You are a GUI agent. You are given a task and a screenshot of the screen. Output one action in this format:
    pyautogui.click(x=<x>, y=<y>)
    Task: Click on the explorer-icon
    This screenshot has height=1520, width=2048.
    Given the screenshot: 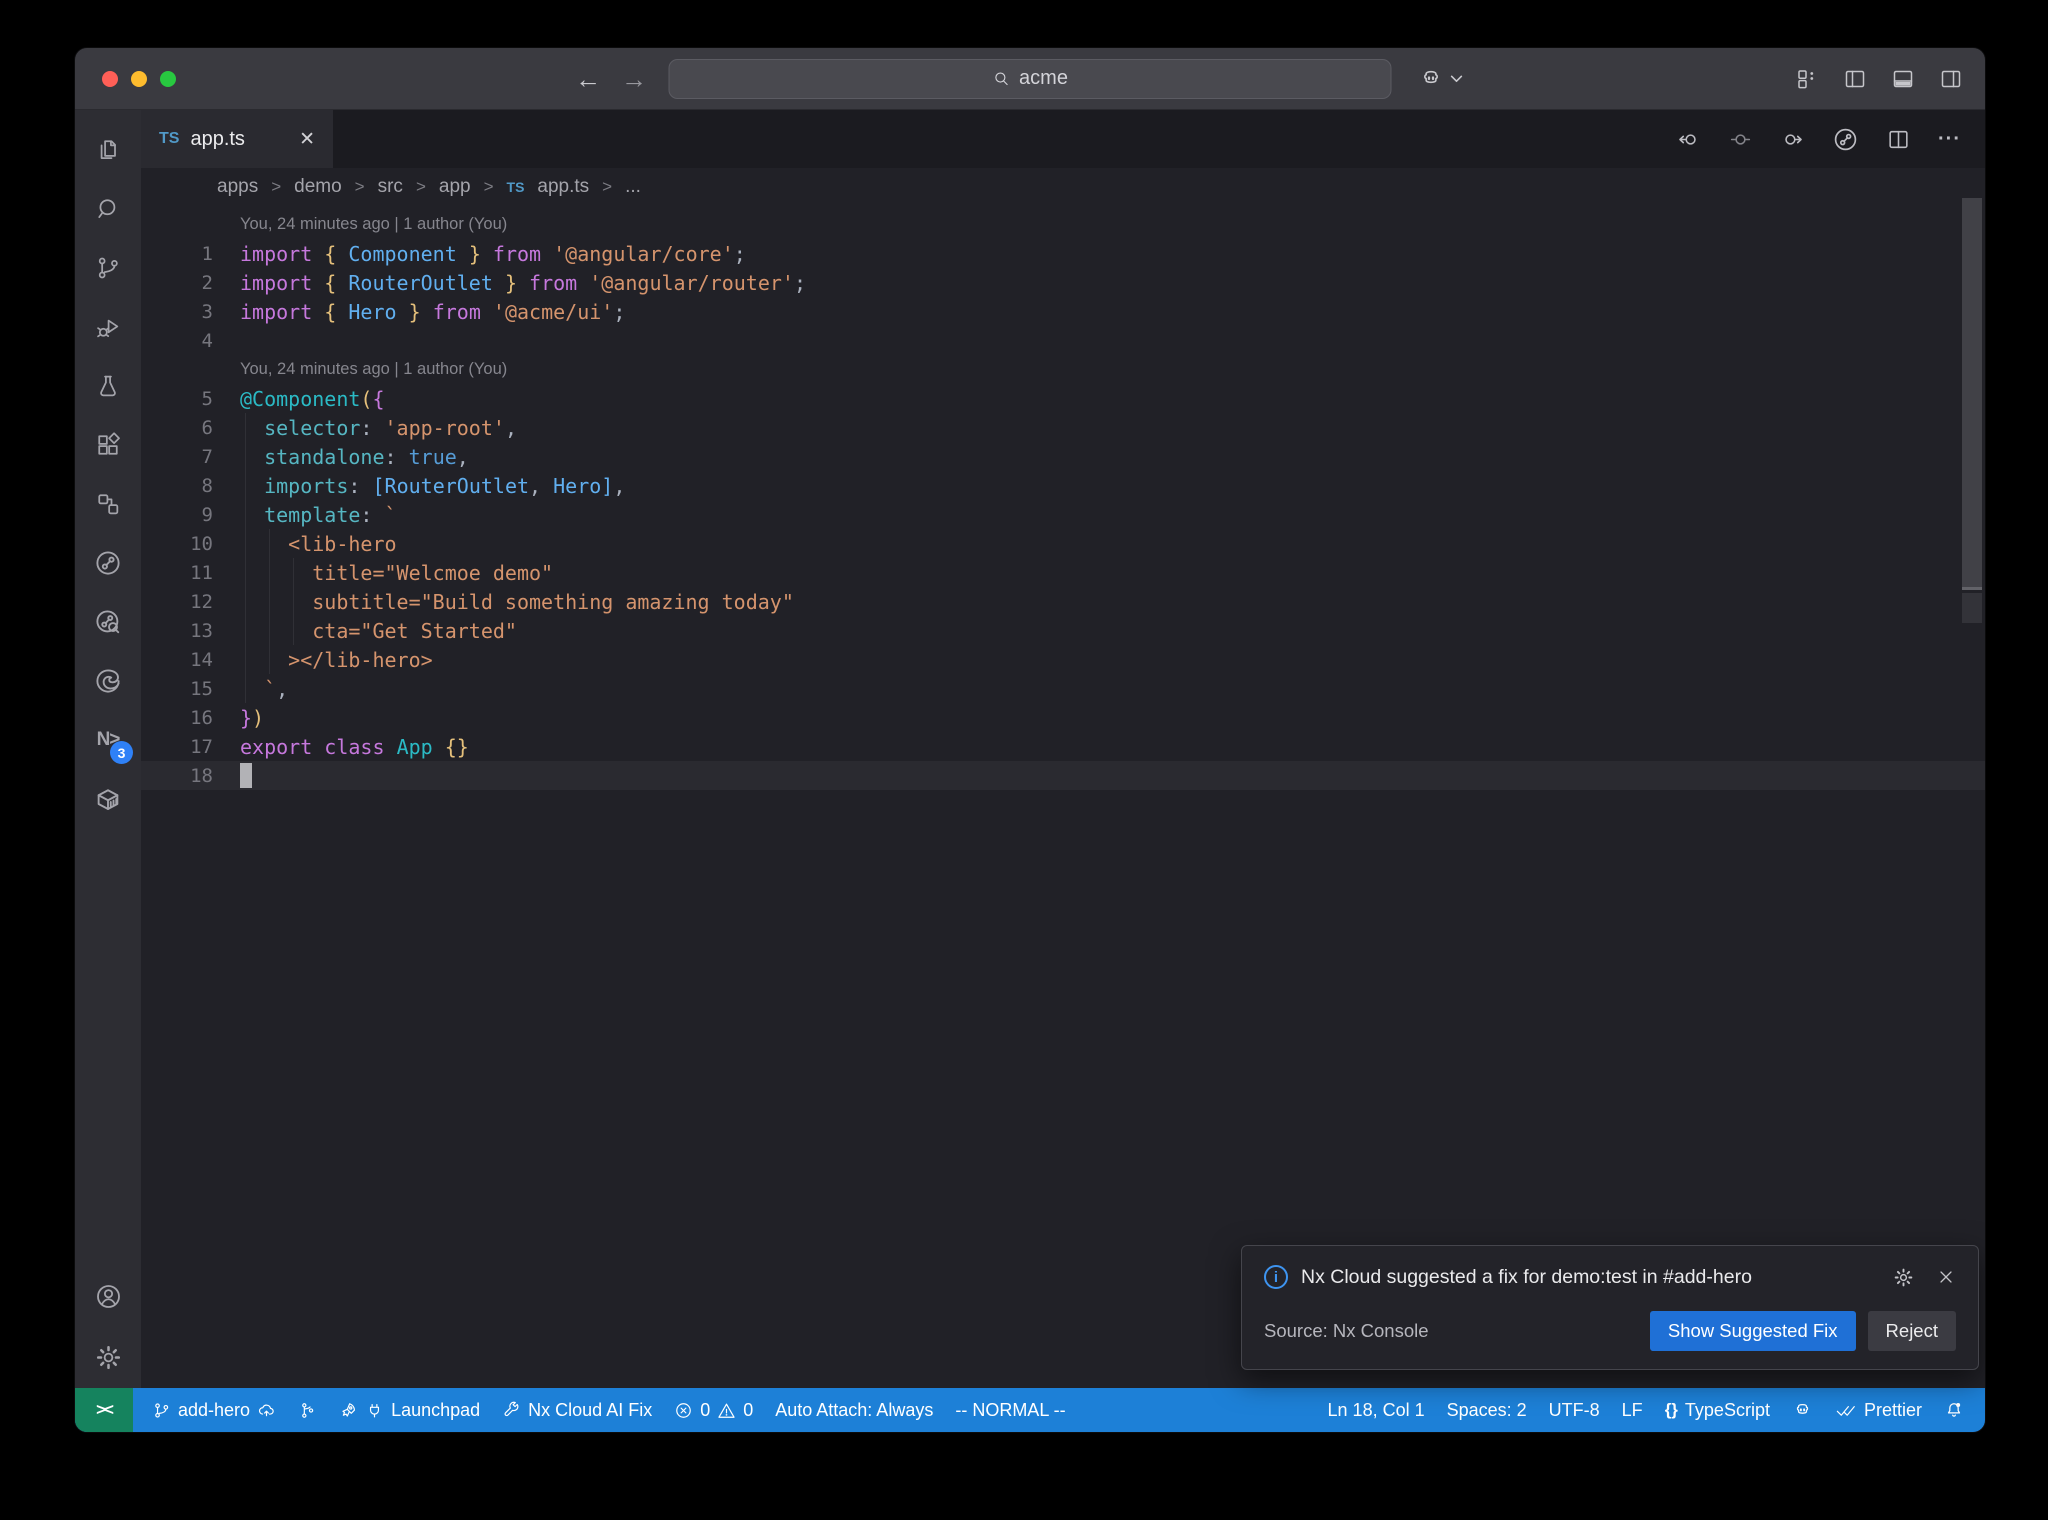 What is the action you would take?
    pyautogui.click(x=108, y=149)
    